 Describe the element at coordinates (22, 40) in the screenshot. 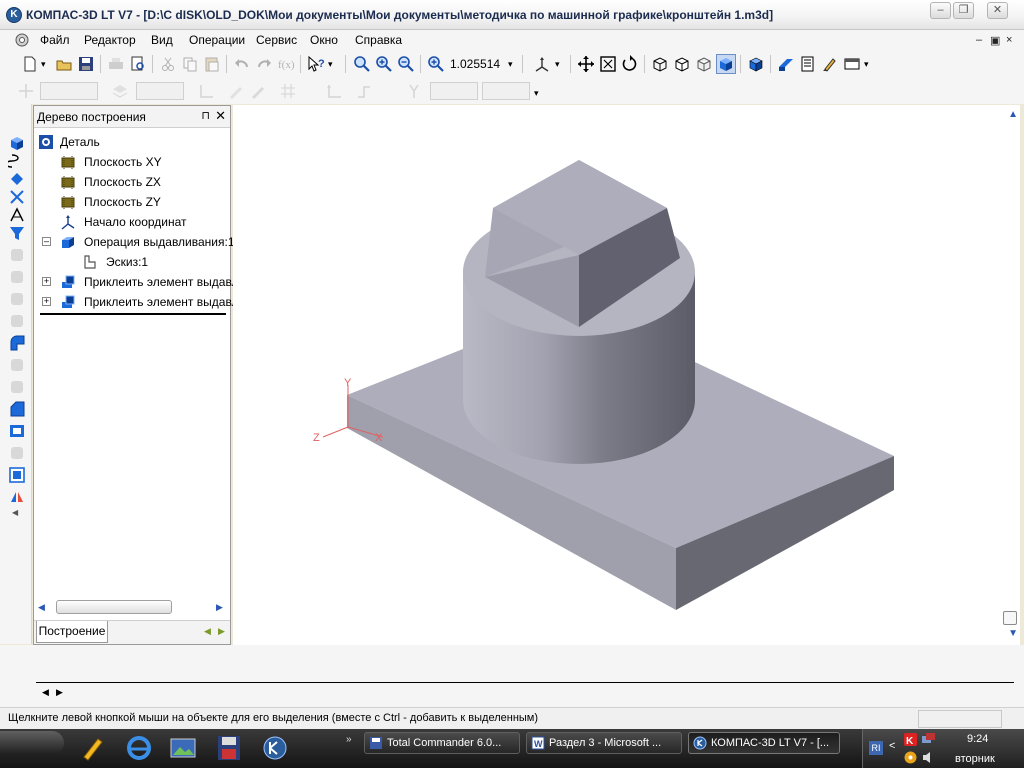

I see `document-menu-icon` at that location.